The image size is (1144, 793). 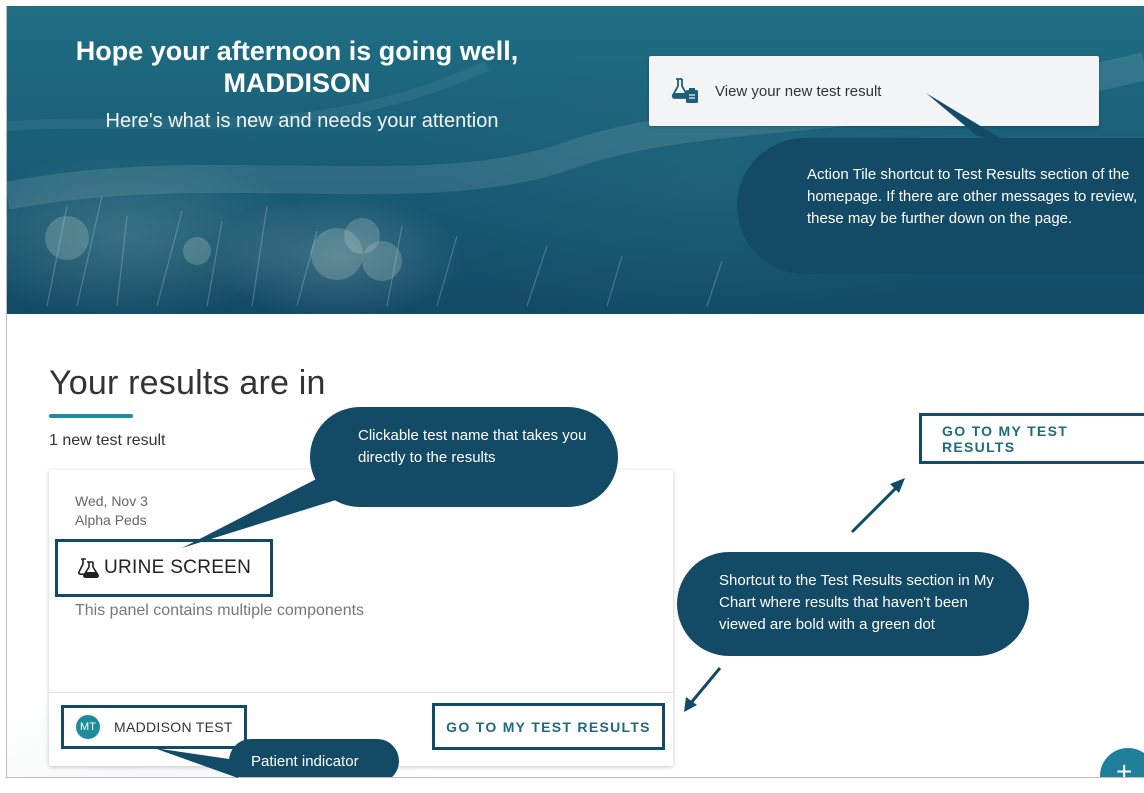 What do you see at coordinates (1031, 438) in the screenshot?
I see `go-to-test-results-button: GO TO MY TEST RESULTS` at bounding box center [1031, 438].